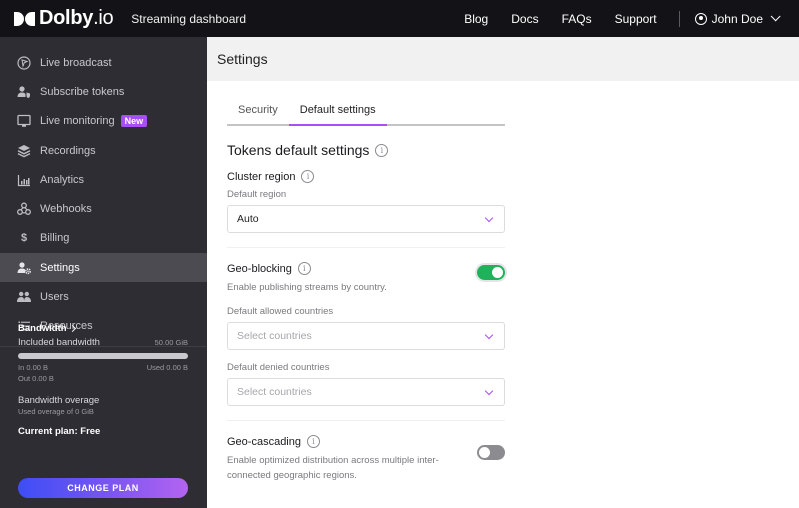 Image resolution: width=799 pixels, height=508 pixels. Describe the element at coordinates (577, 19) in the screenshot. I see `nav-link-faqs: FAQs` at that location.